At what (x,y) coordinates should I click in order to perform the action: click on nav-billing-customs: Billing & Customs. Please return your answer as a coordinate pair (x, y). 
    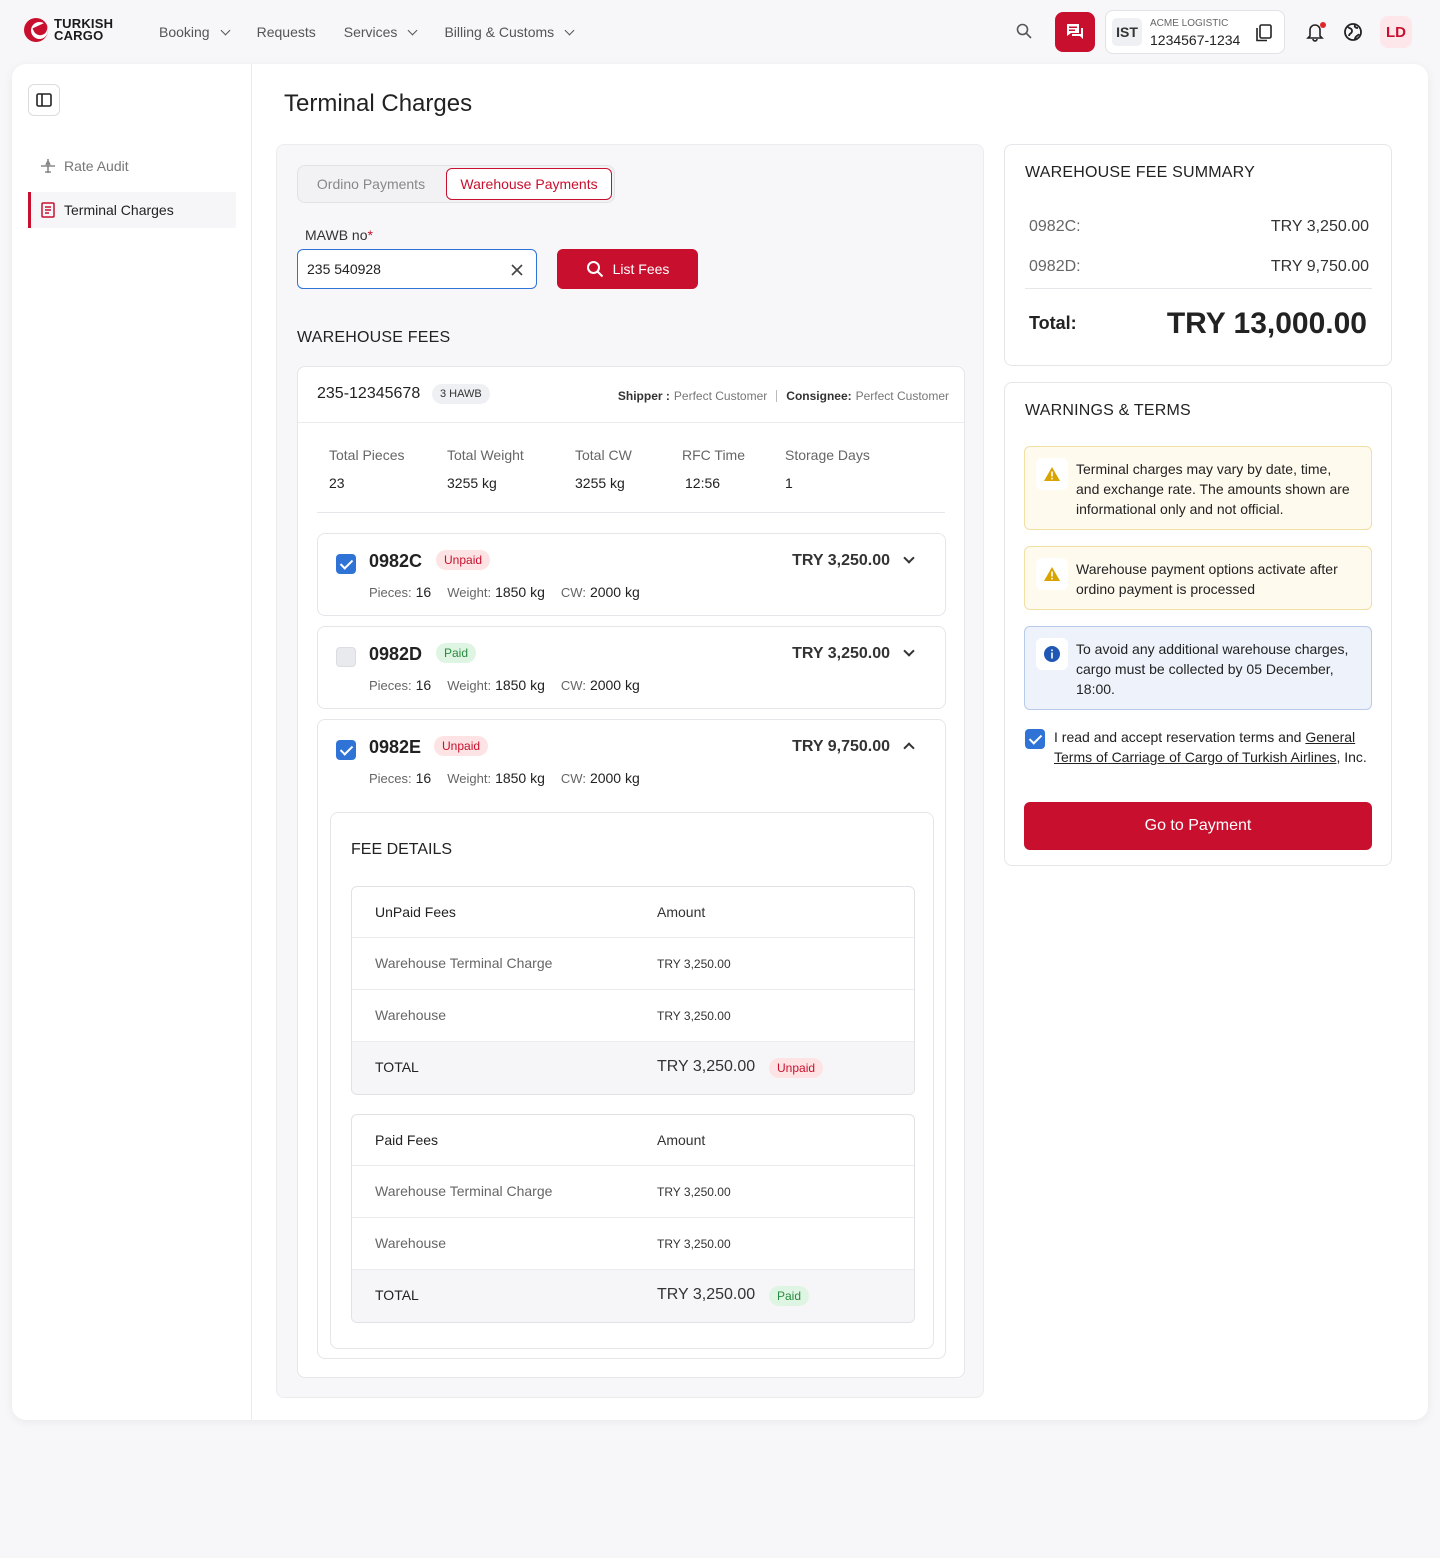
    Looking at the image, I should click on (509, 32).